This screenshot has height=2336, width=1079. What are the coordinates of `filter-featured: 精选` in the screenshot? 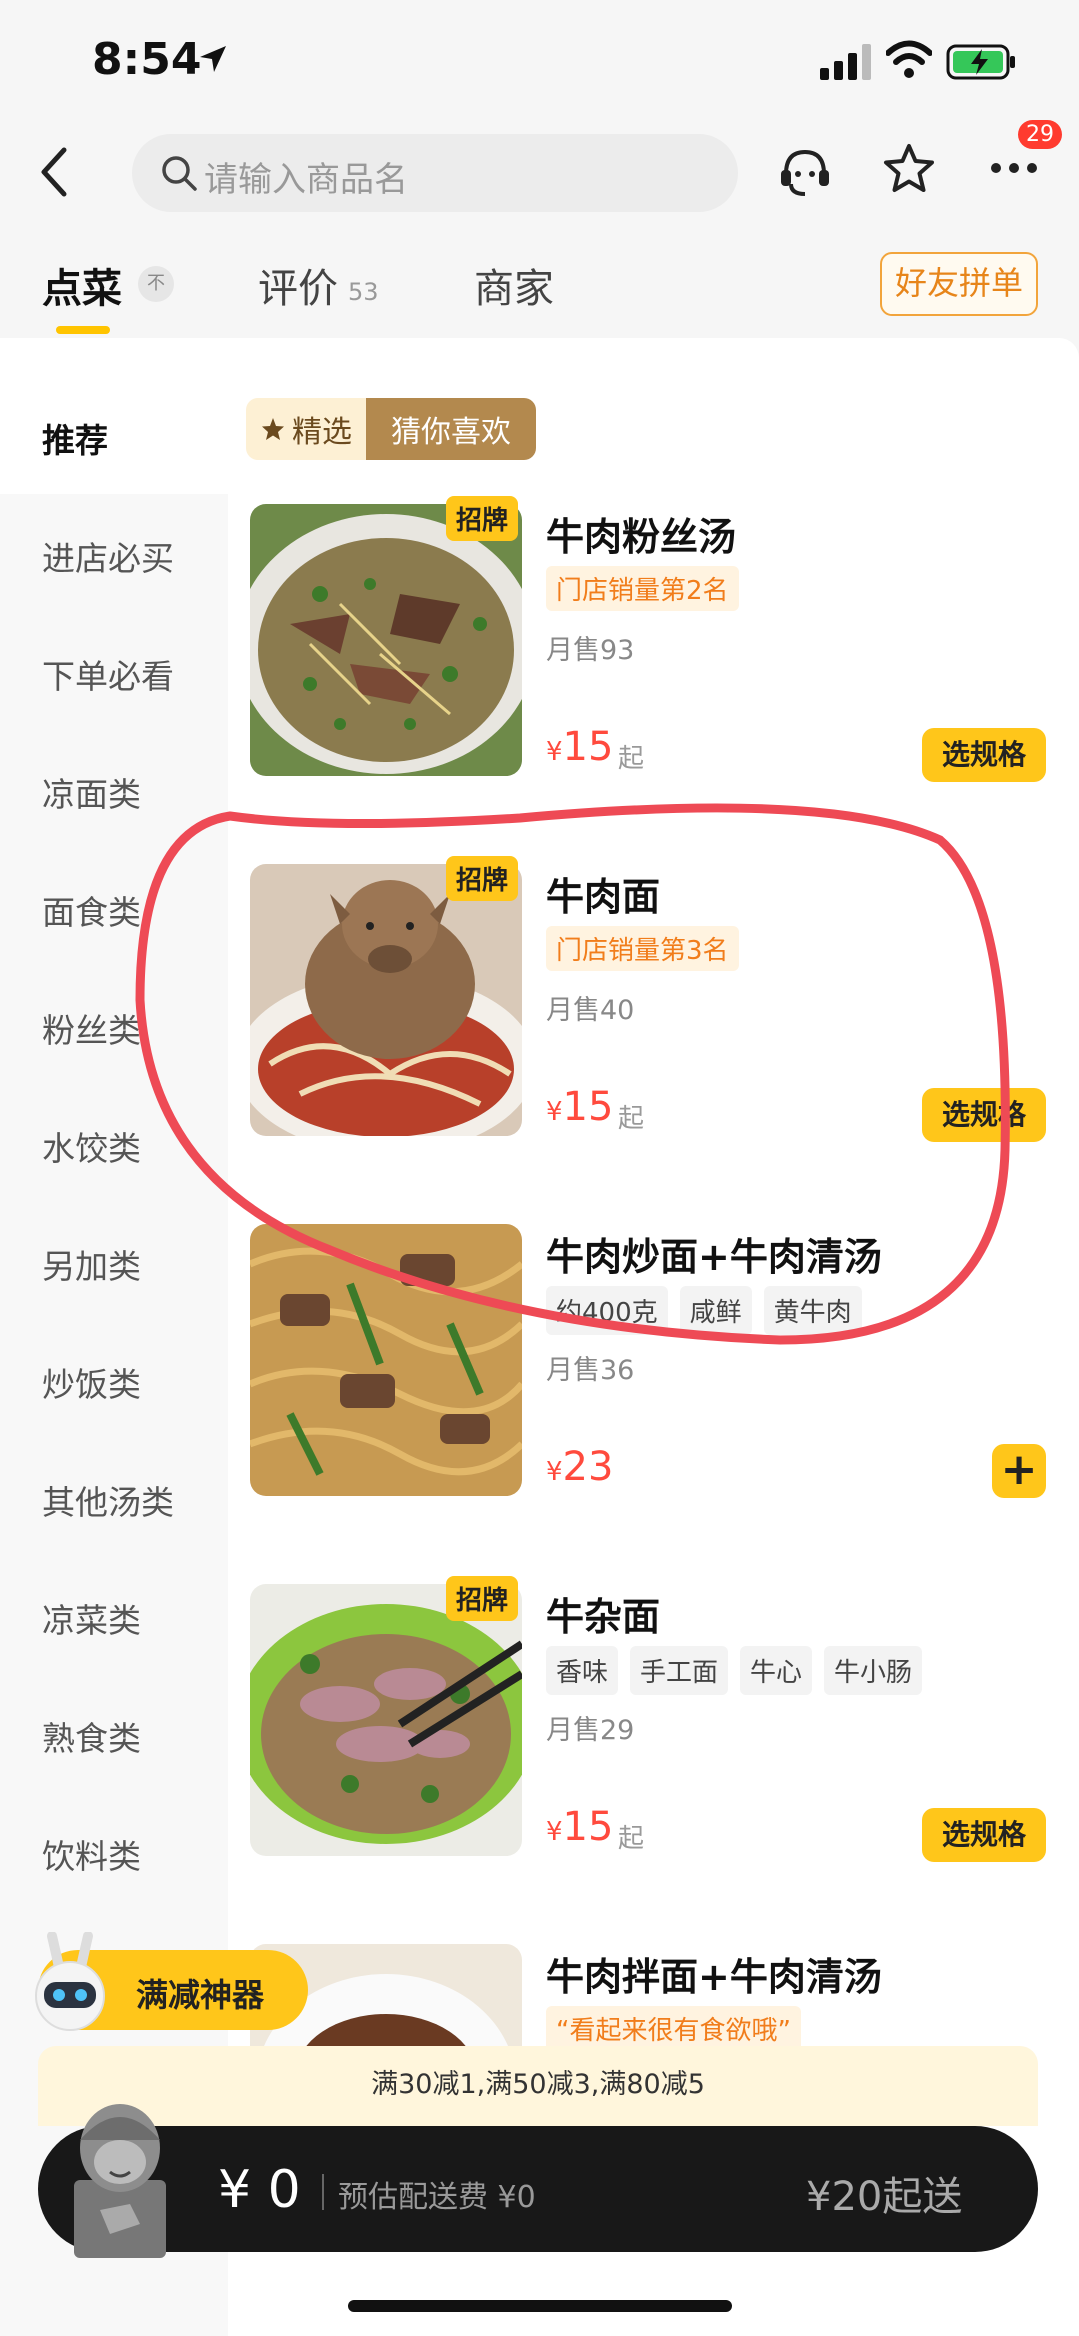 It's located at (306, 429).